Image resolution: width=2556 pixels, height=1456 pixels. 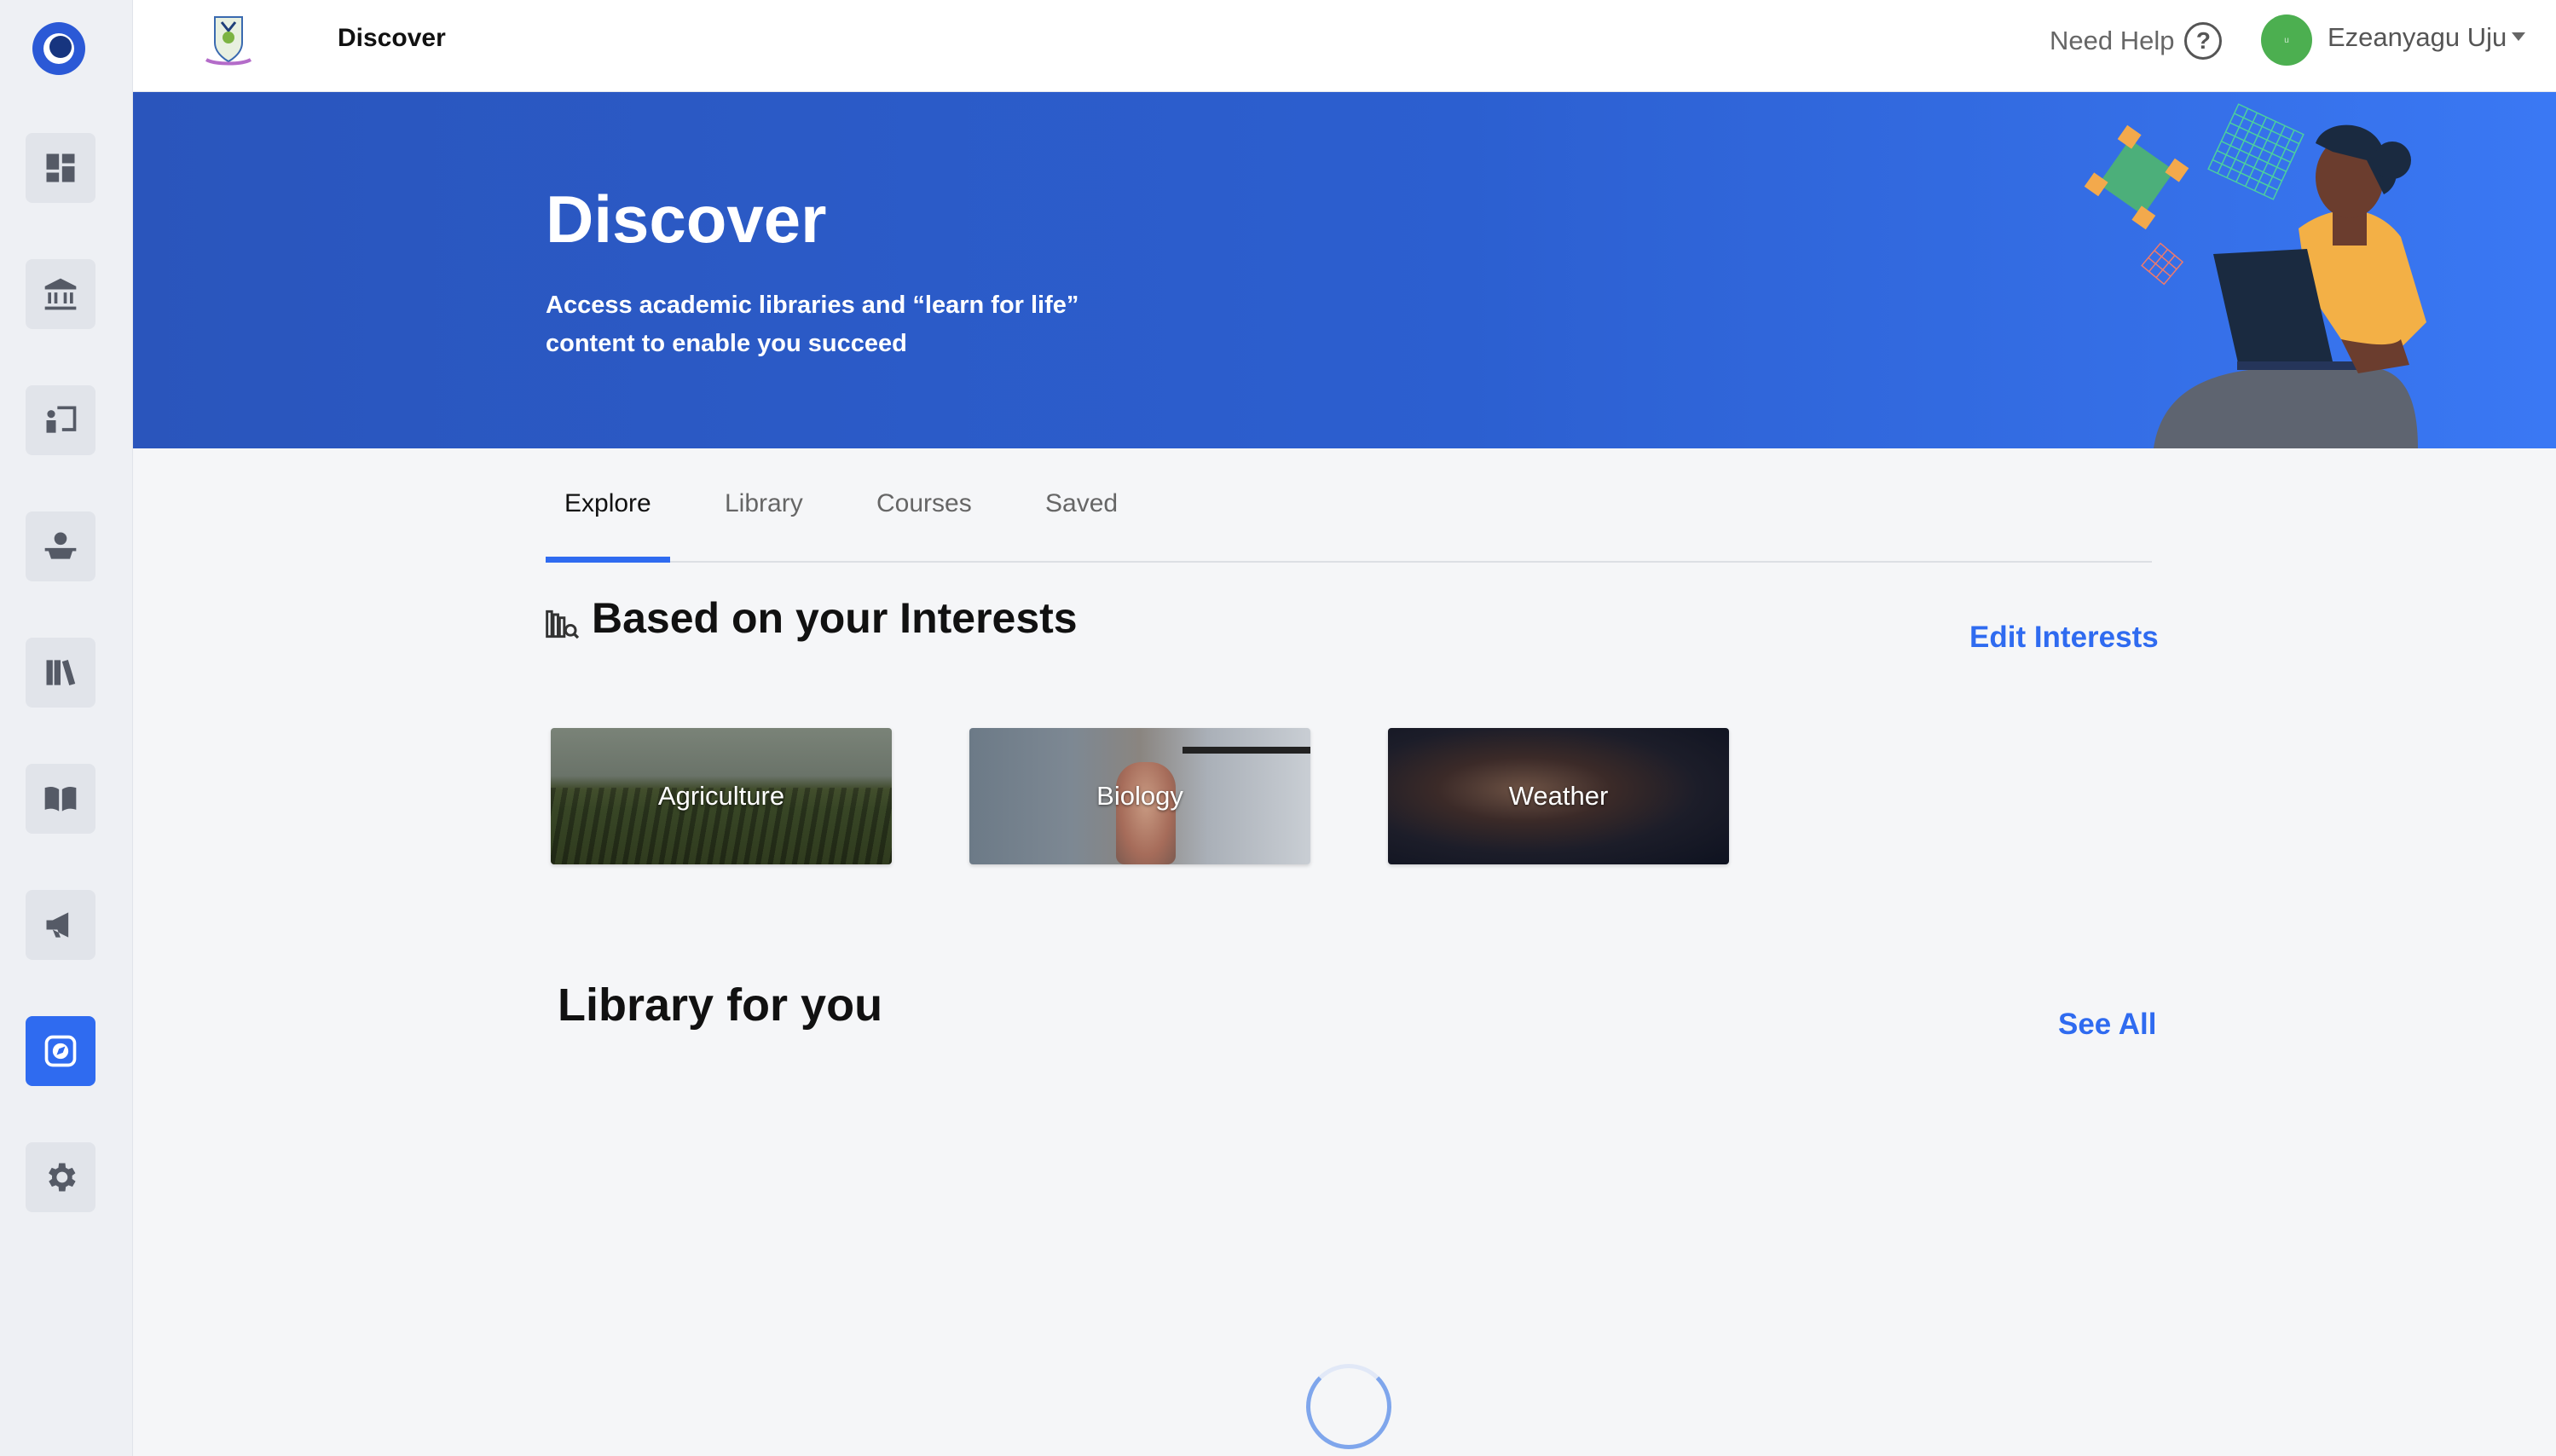 I want to click on bank-icon, so click(x=60, y=294).